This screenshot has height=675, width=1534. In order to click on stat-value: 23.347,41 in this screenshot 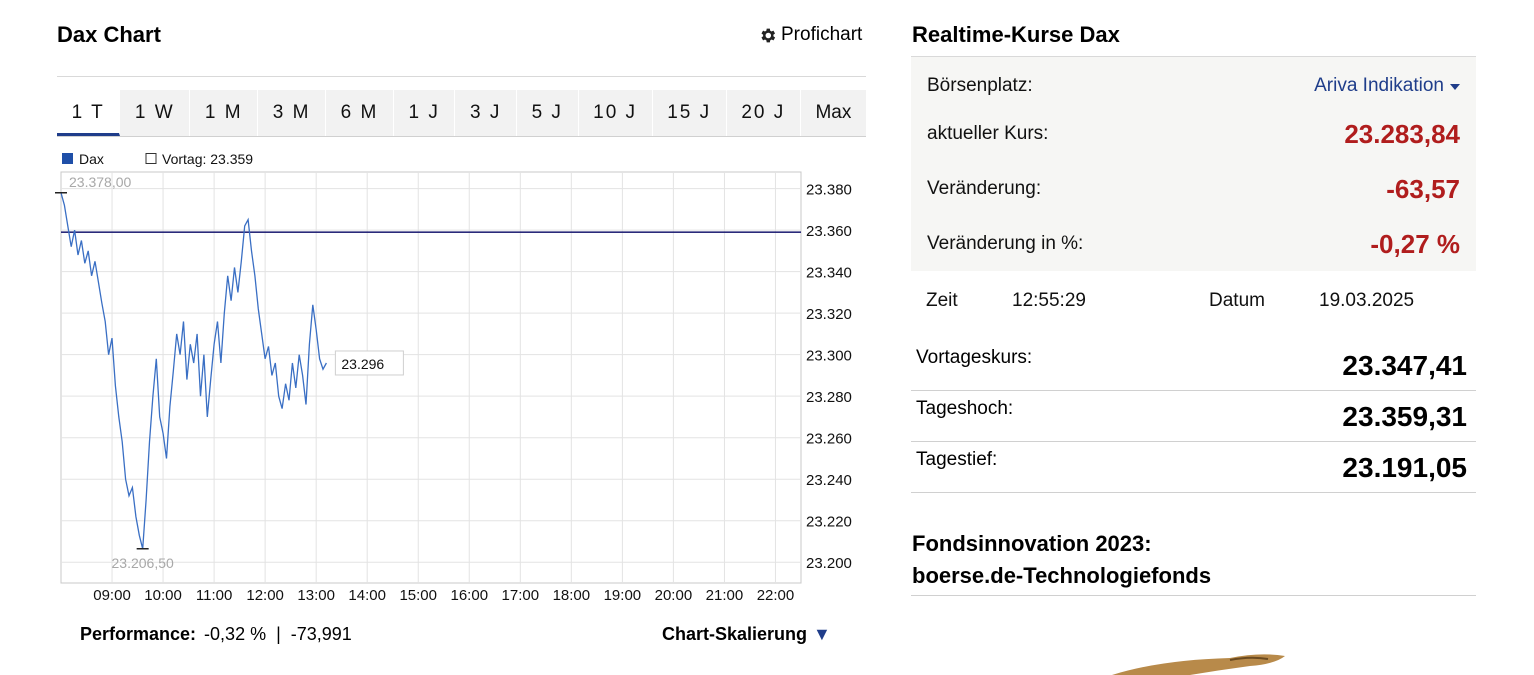, I will do `click(1404, 365)`.